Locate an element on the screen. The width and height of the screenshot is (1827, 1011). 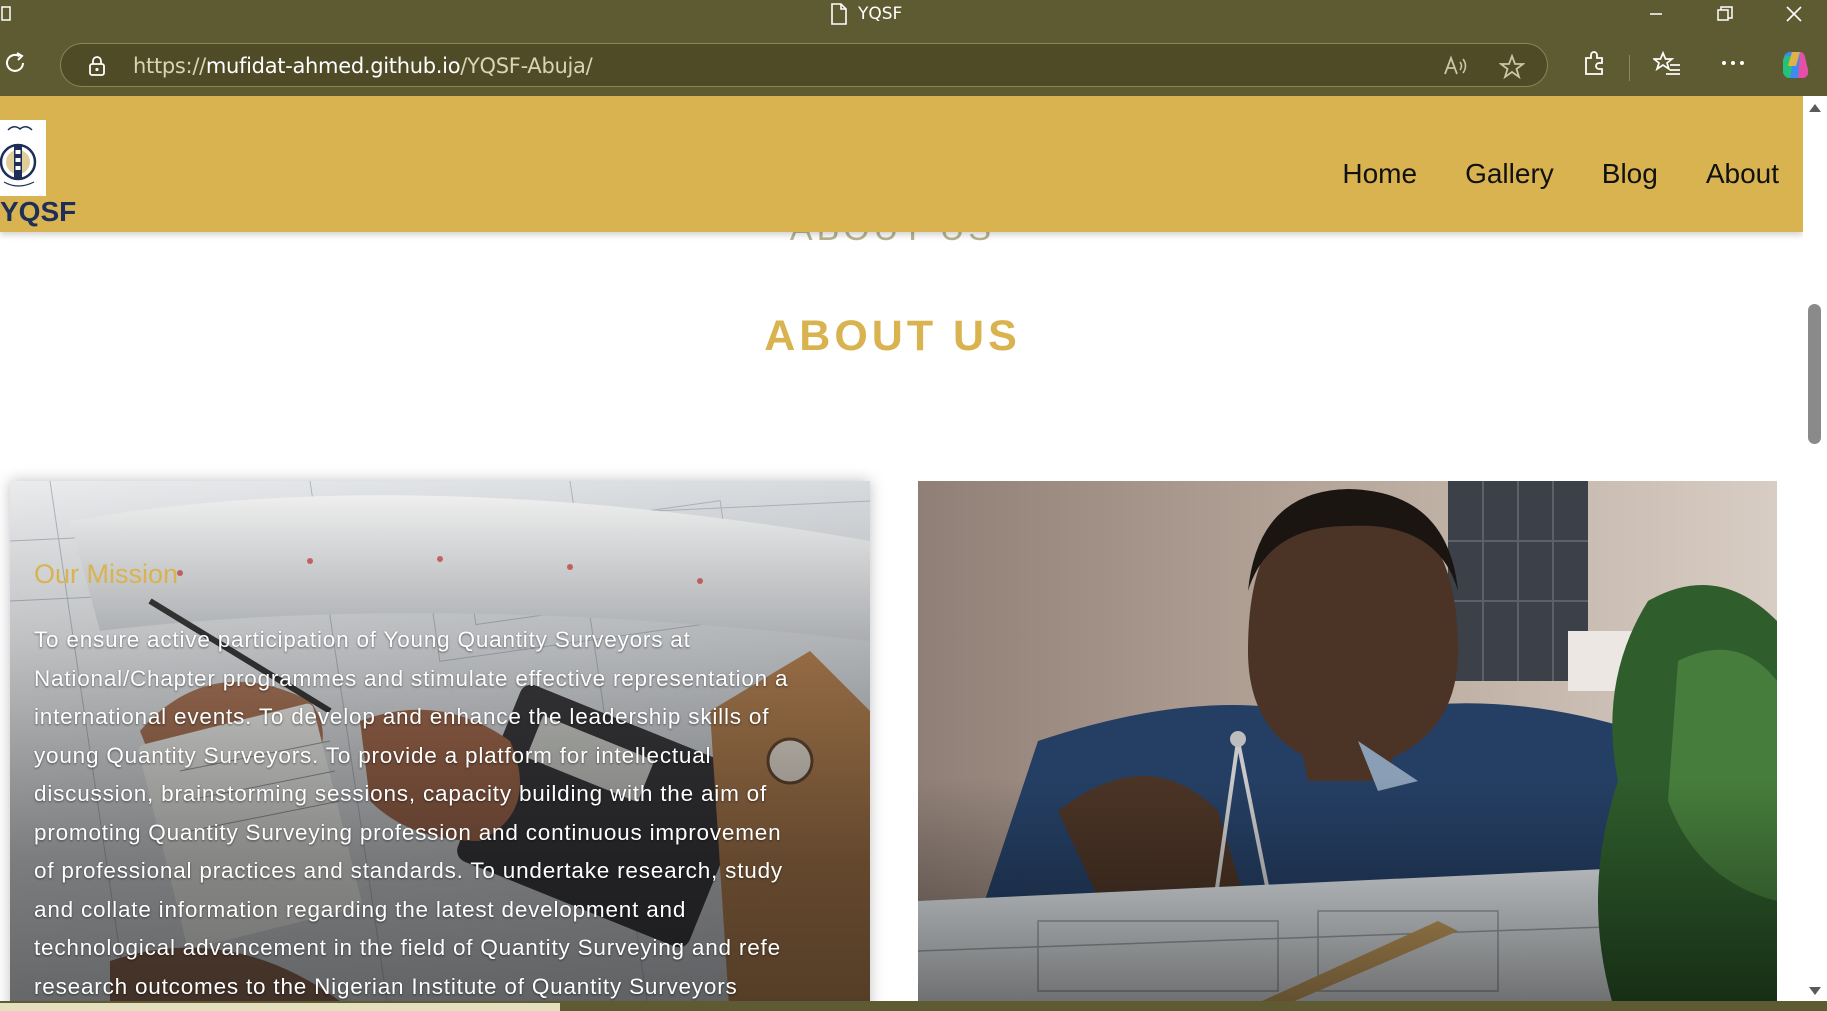
close-icon is located at coordinates (1794, 14).